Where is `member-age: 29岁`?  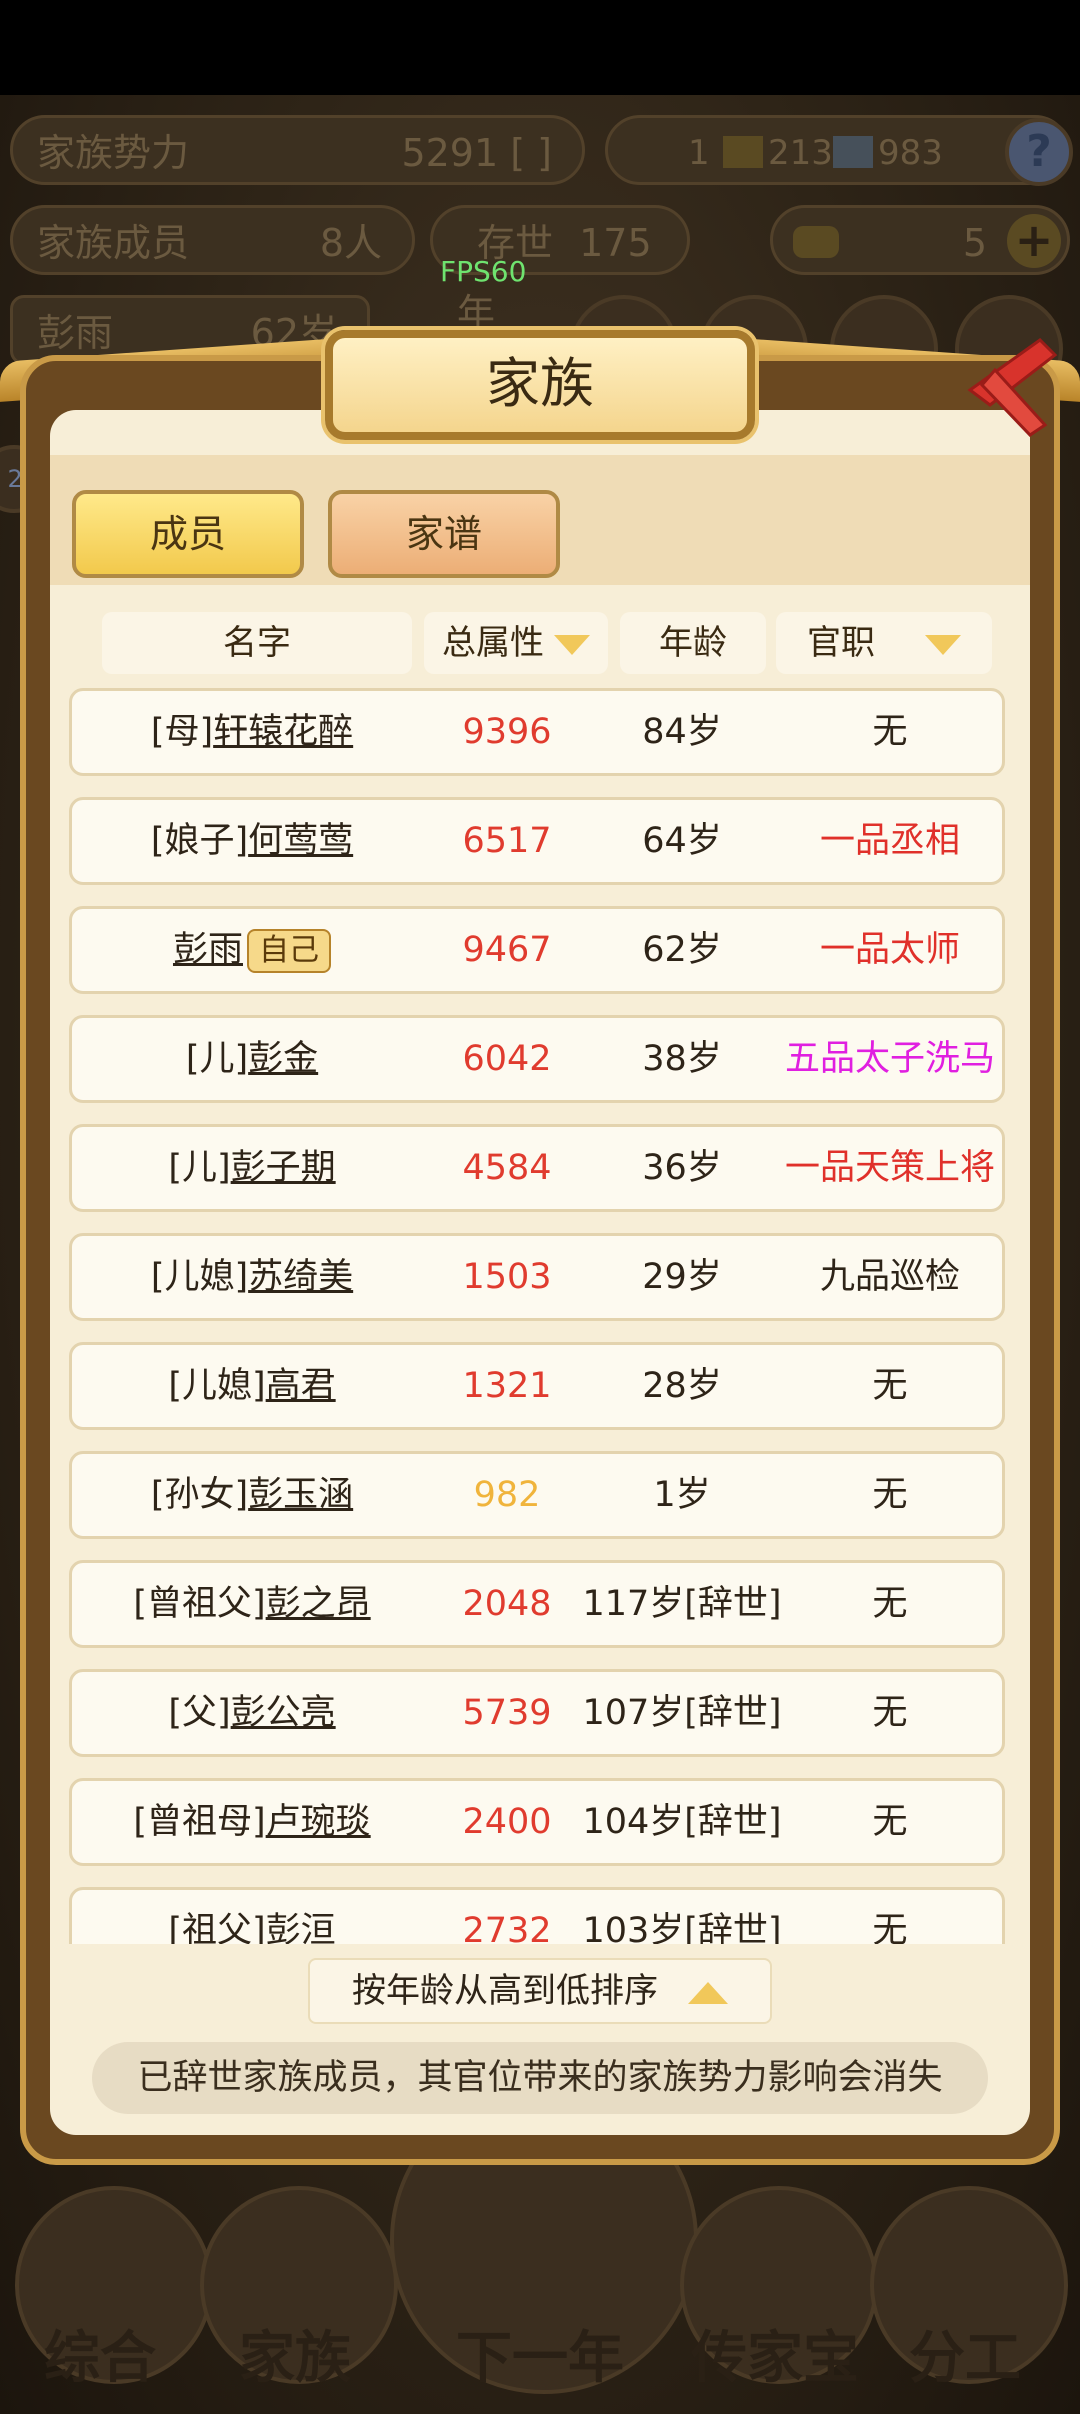
member-age: 29岁 is located at coordinates (682, 1277).